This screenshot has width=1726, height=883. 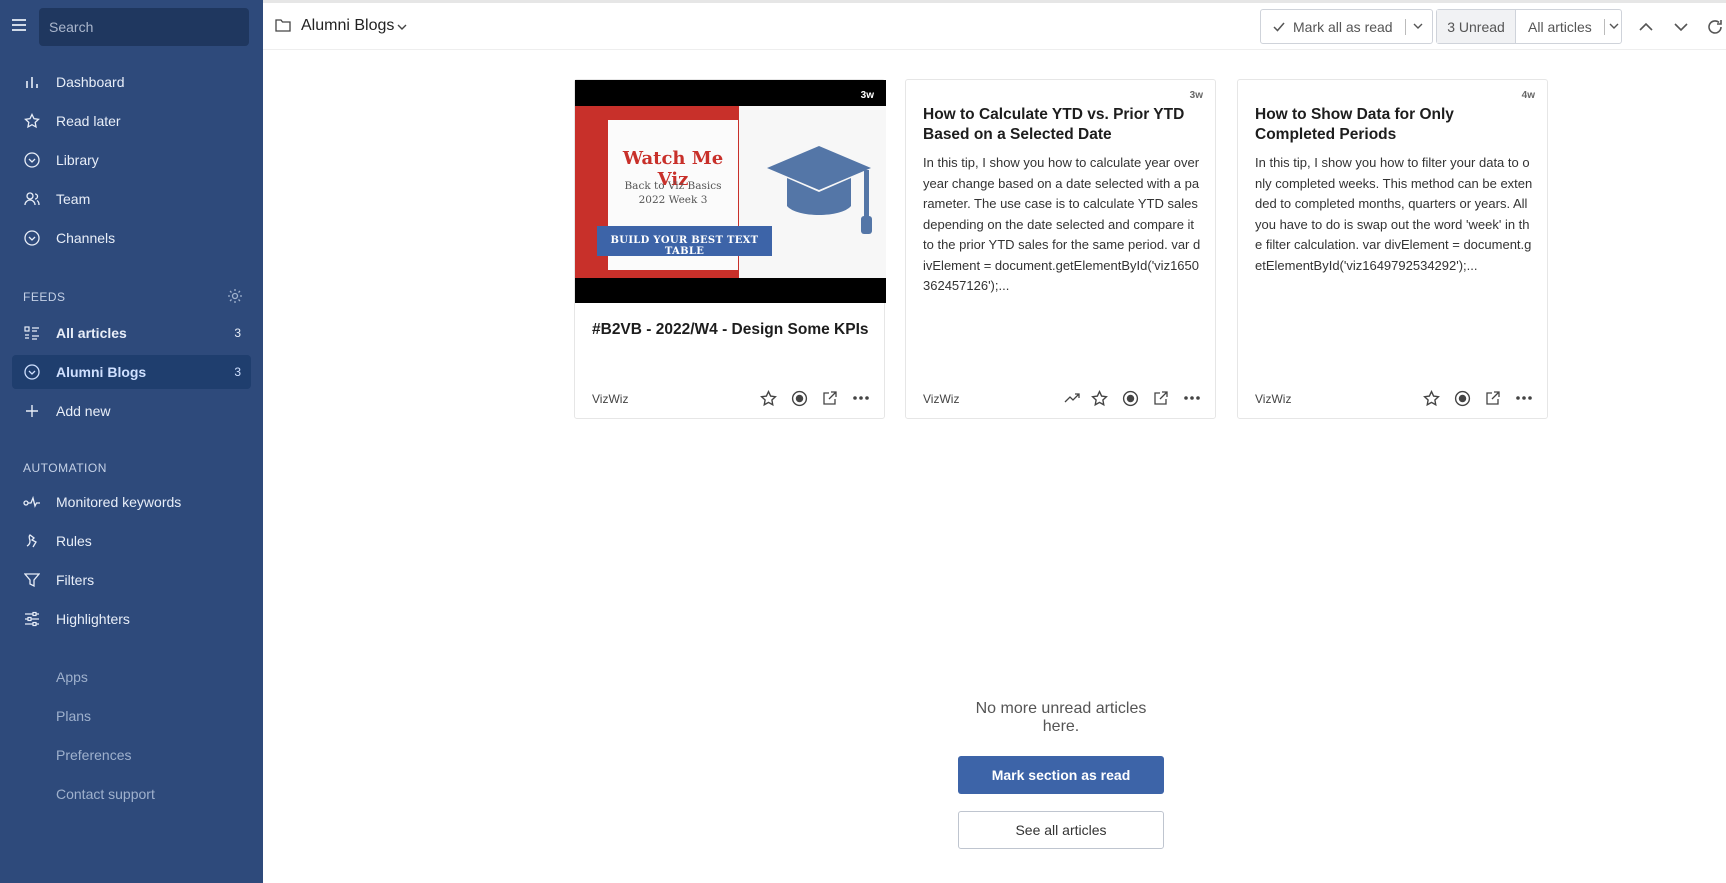 I want to click on sidebar-item-alumni-blogs: Alumni Blogs 3, so click(x=131, y=372).